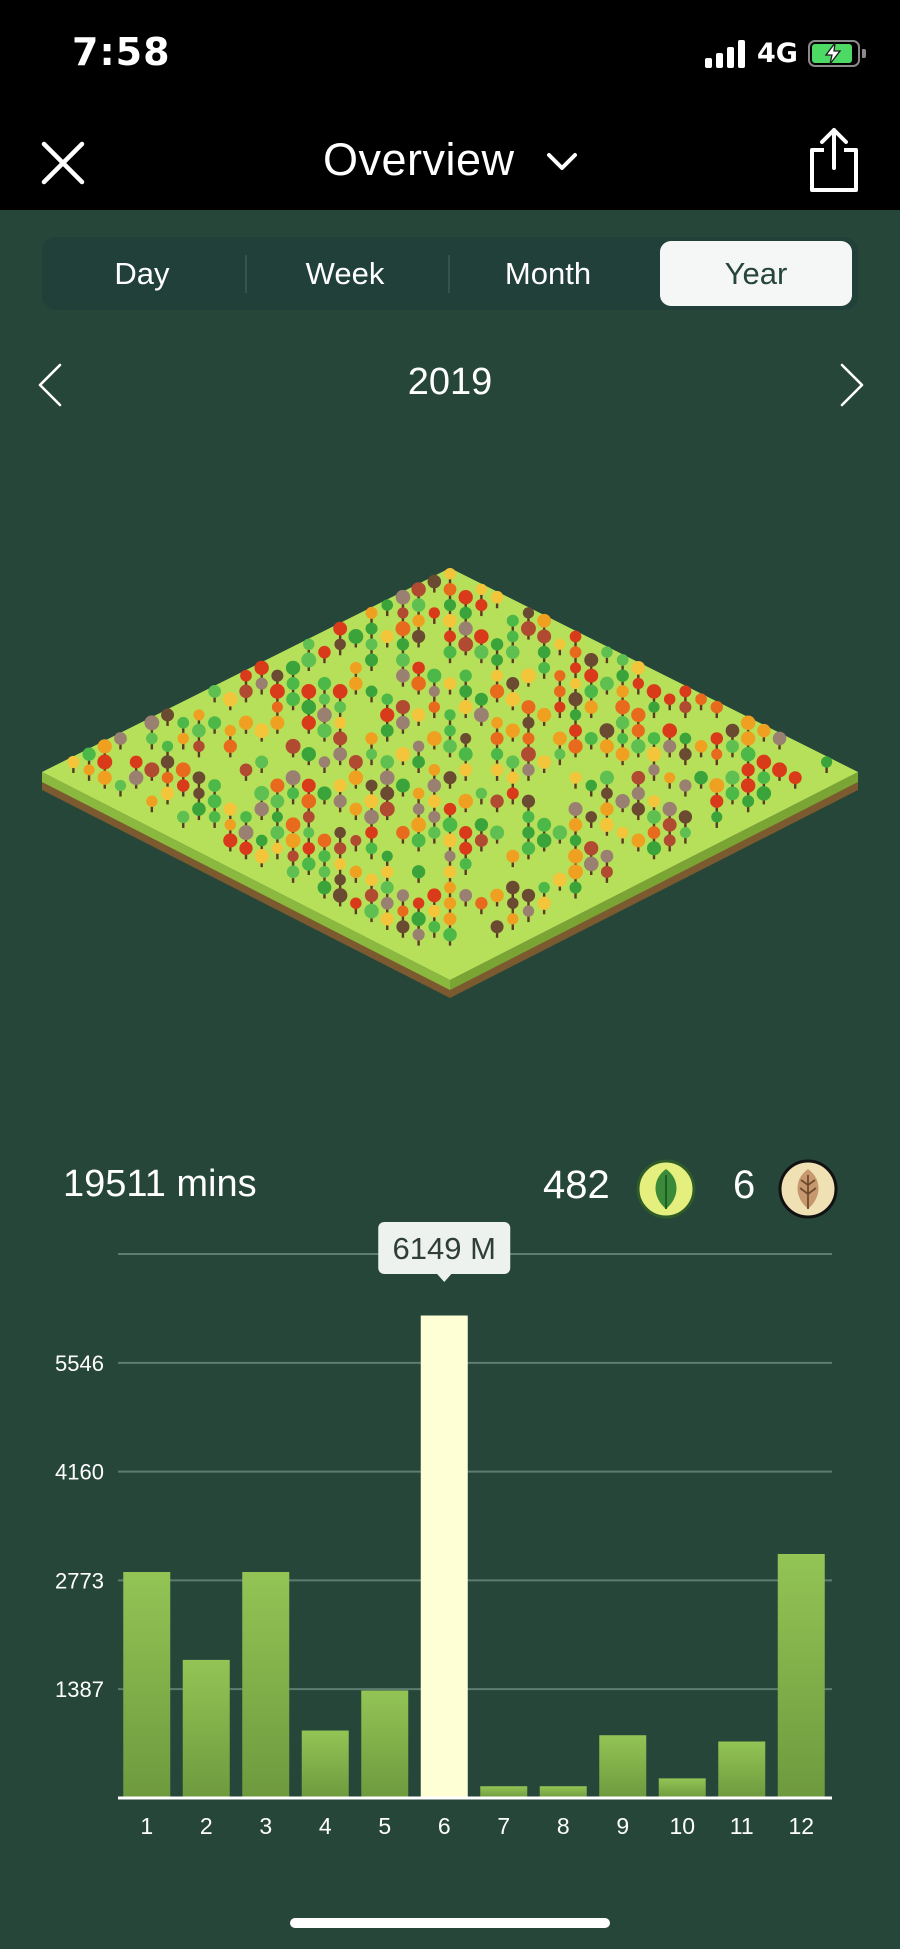 Image resolution: width=900 pixels, height=1949 pixels. I want to click on x-tick-label: 1, so click(146, 1826).